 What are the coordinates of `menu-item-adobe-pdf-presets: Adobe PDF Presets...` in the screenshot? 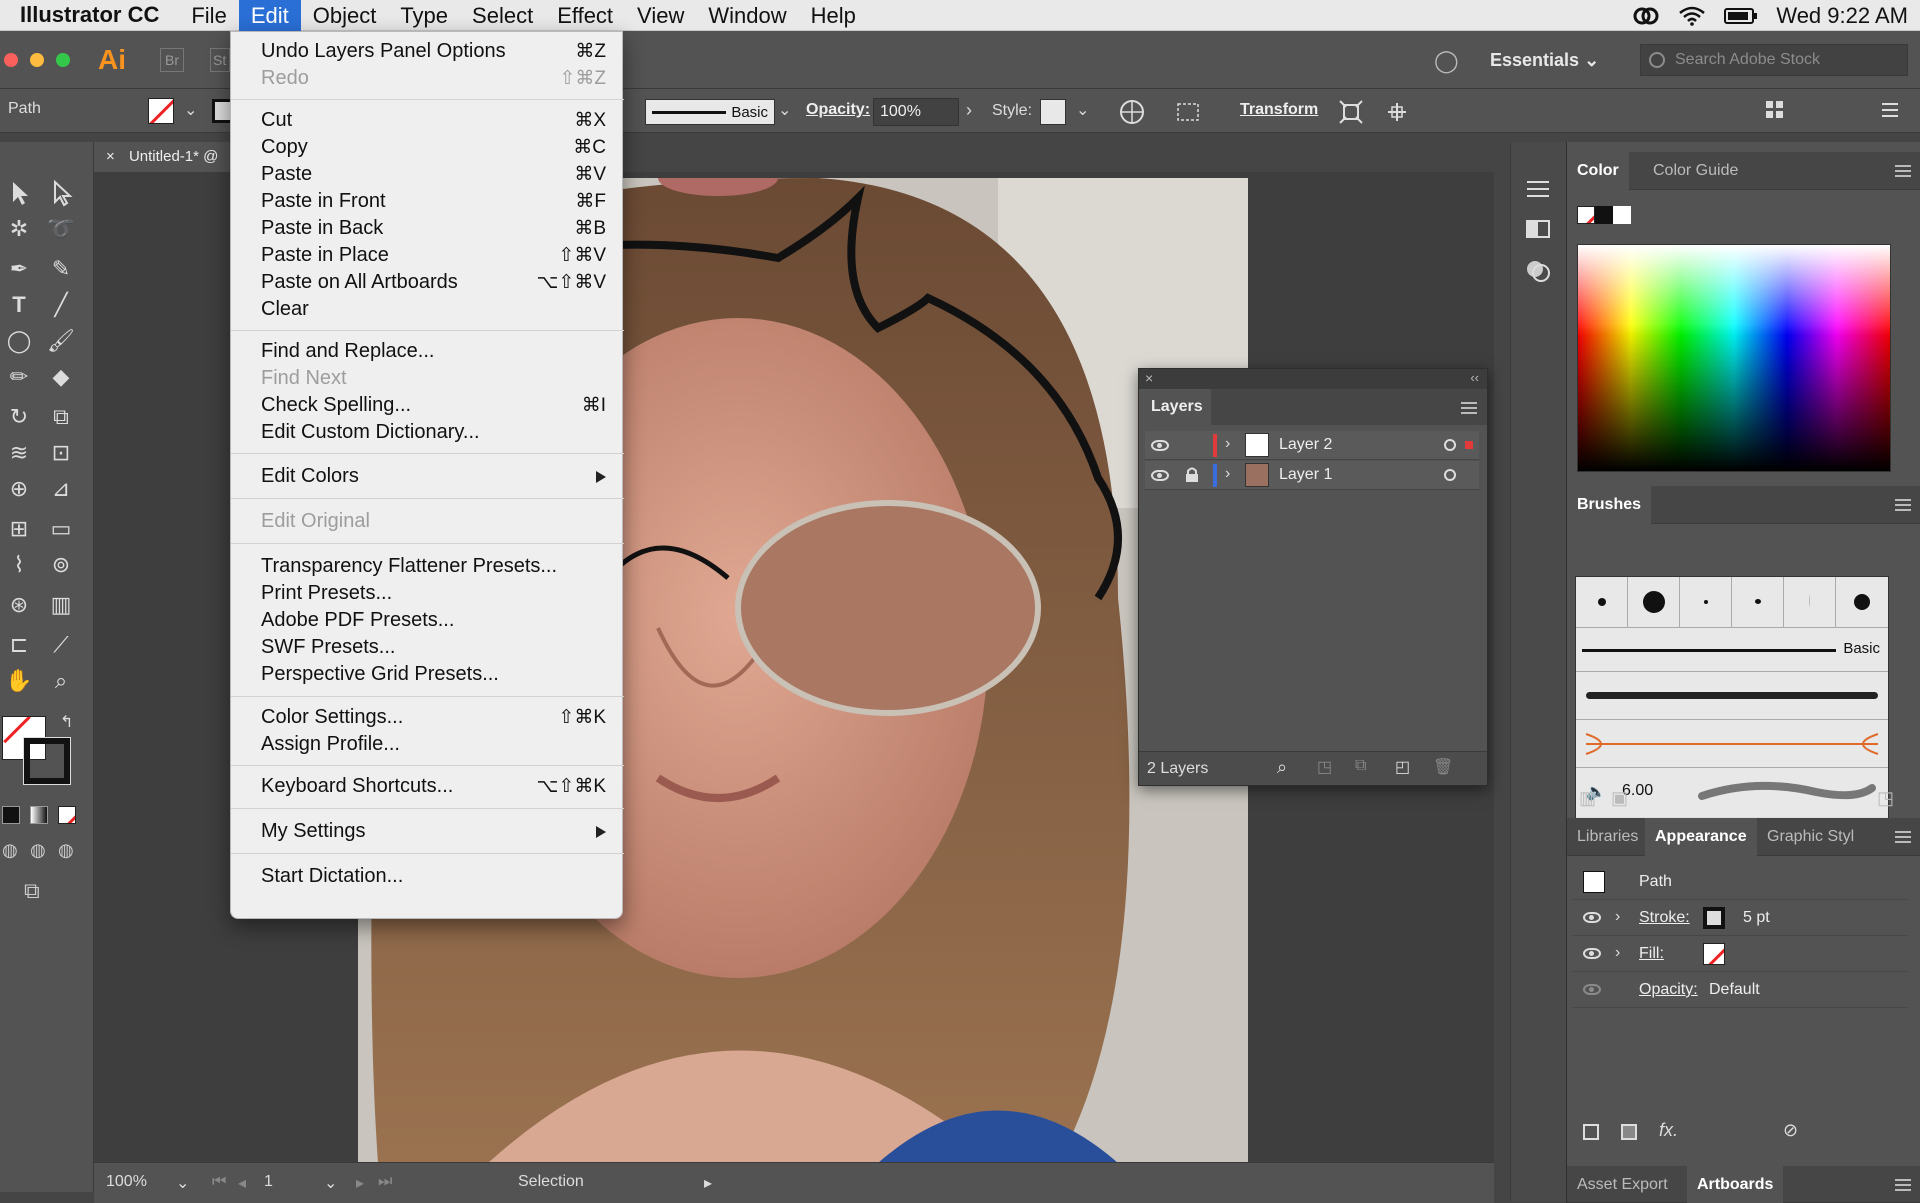 It's located at (427, 620).